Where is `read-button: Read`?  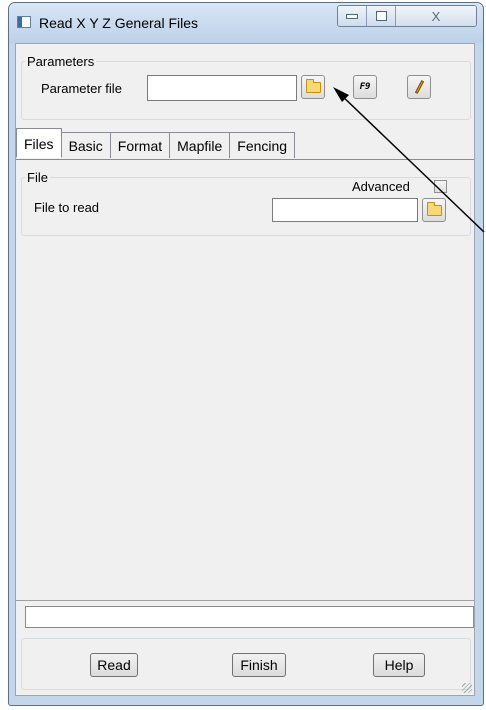 read-button: Read is located at coordinates (114, 665).